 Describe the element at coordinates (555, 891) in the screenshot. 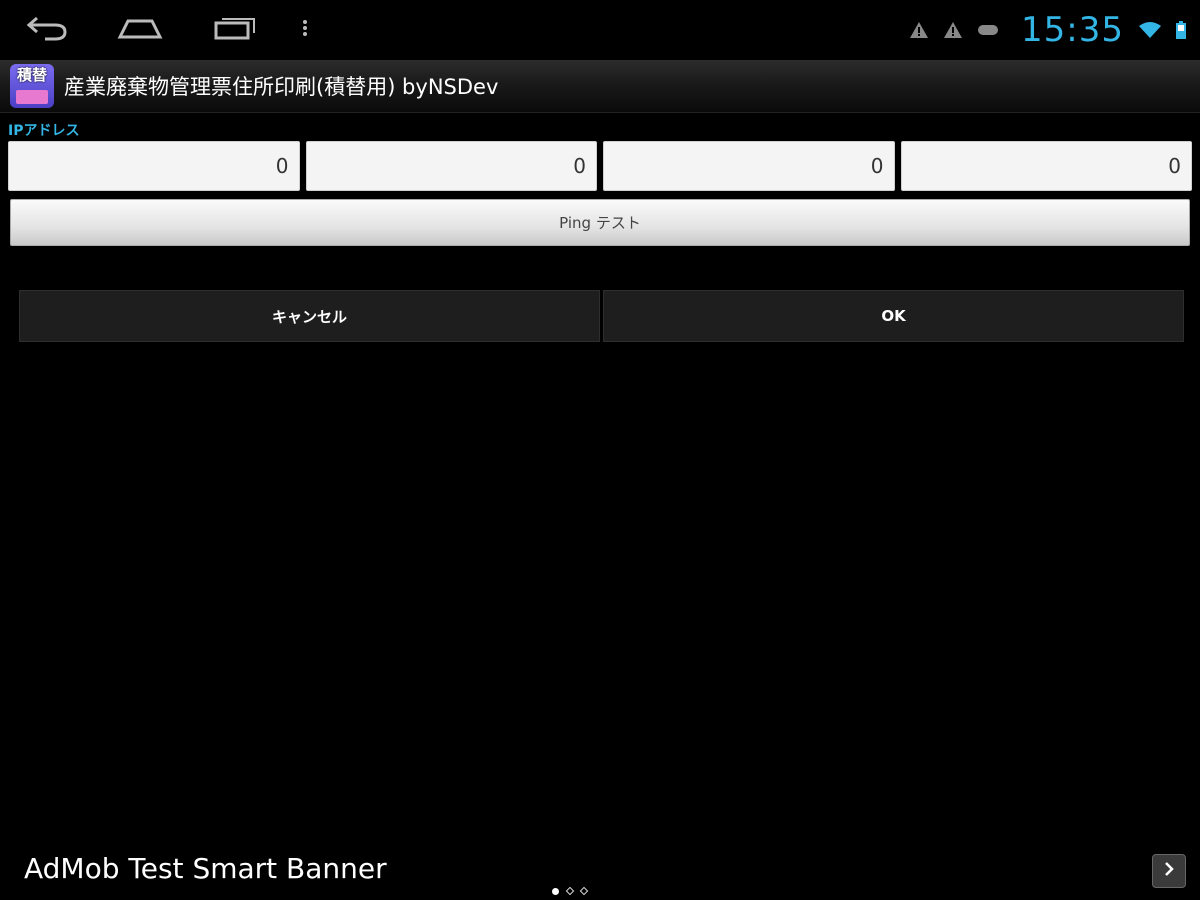

I see `page-dot-active` at that location.